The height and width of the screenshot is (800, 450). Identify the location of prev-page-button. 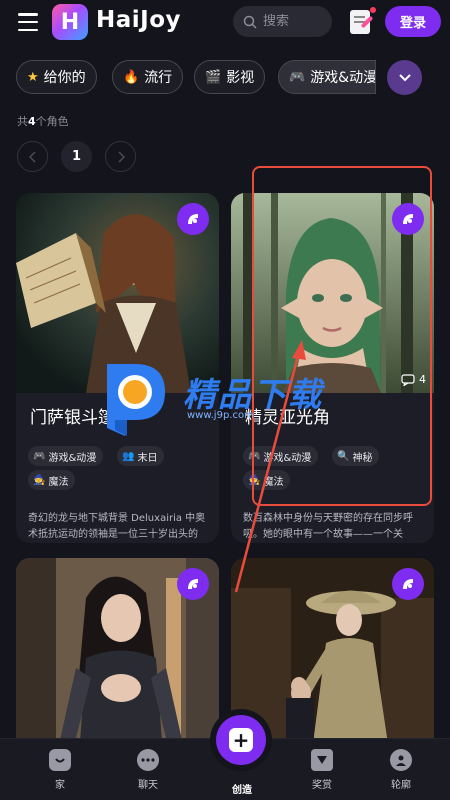
(32, 156).